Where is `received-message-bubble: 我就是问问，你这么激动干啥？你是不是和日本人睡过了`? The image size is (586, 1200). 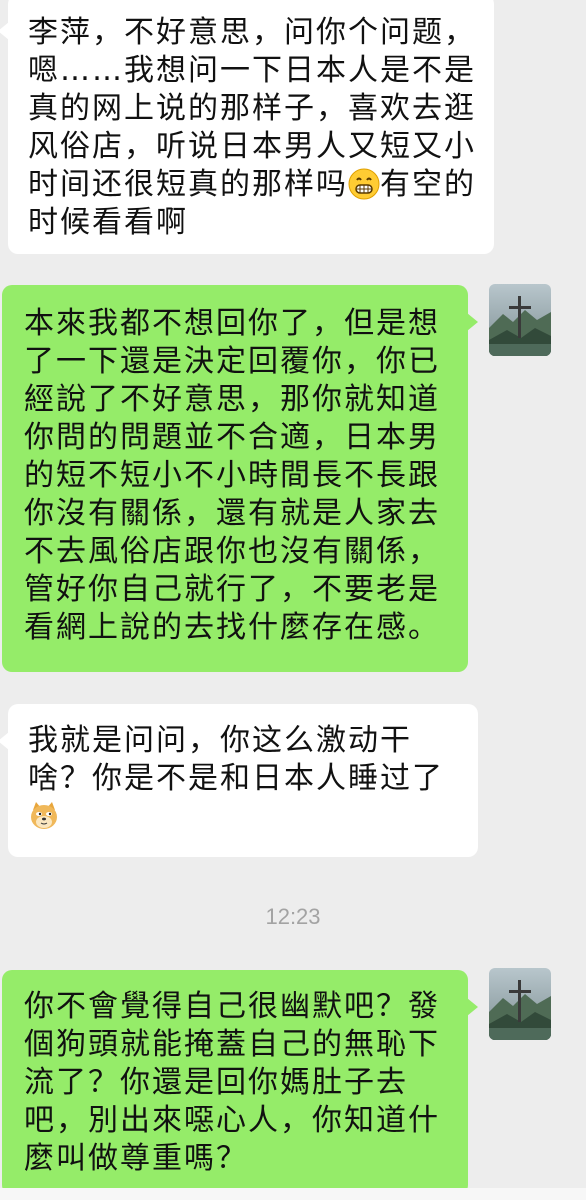 received-message-bubble: 我就是问问，你这么激动干啥？你是不是和日本人睡过了 is located at coordinates (239, 780).